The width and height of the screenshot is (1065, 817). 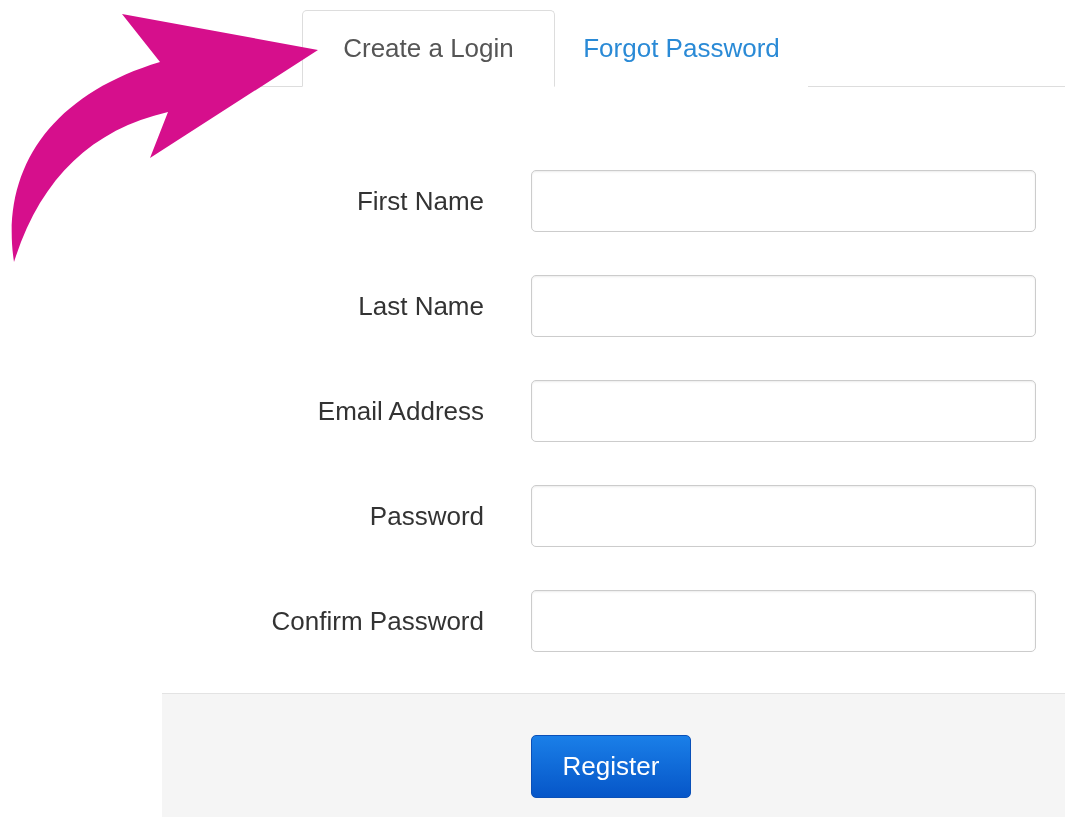 What do you see at coordinates (426, 516) in the screenshot?
I see `field-label: Password` at bounding box center [426, 516].